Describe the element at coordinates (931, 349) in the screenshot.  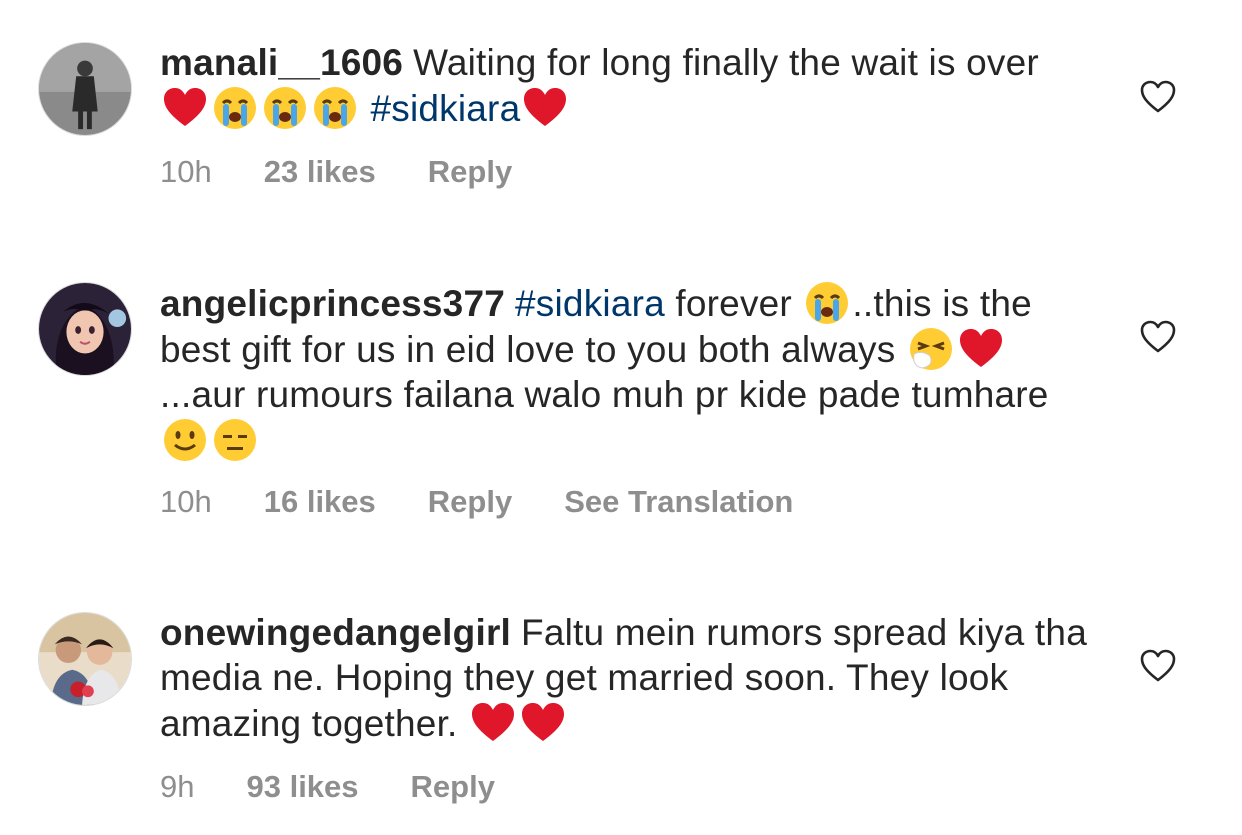
I see `sneezing-face-emoji-icon` at that location.